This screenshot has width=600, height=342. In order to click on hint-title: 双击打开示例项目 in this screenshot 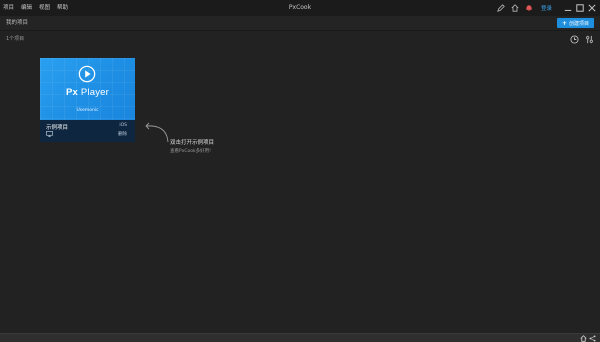, I will do `click(192, 143)`.